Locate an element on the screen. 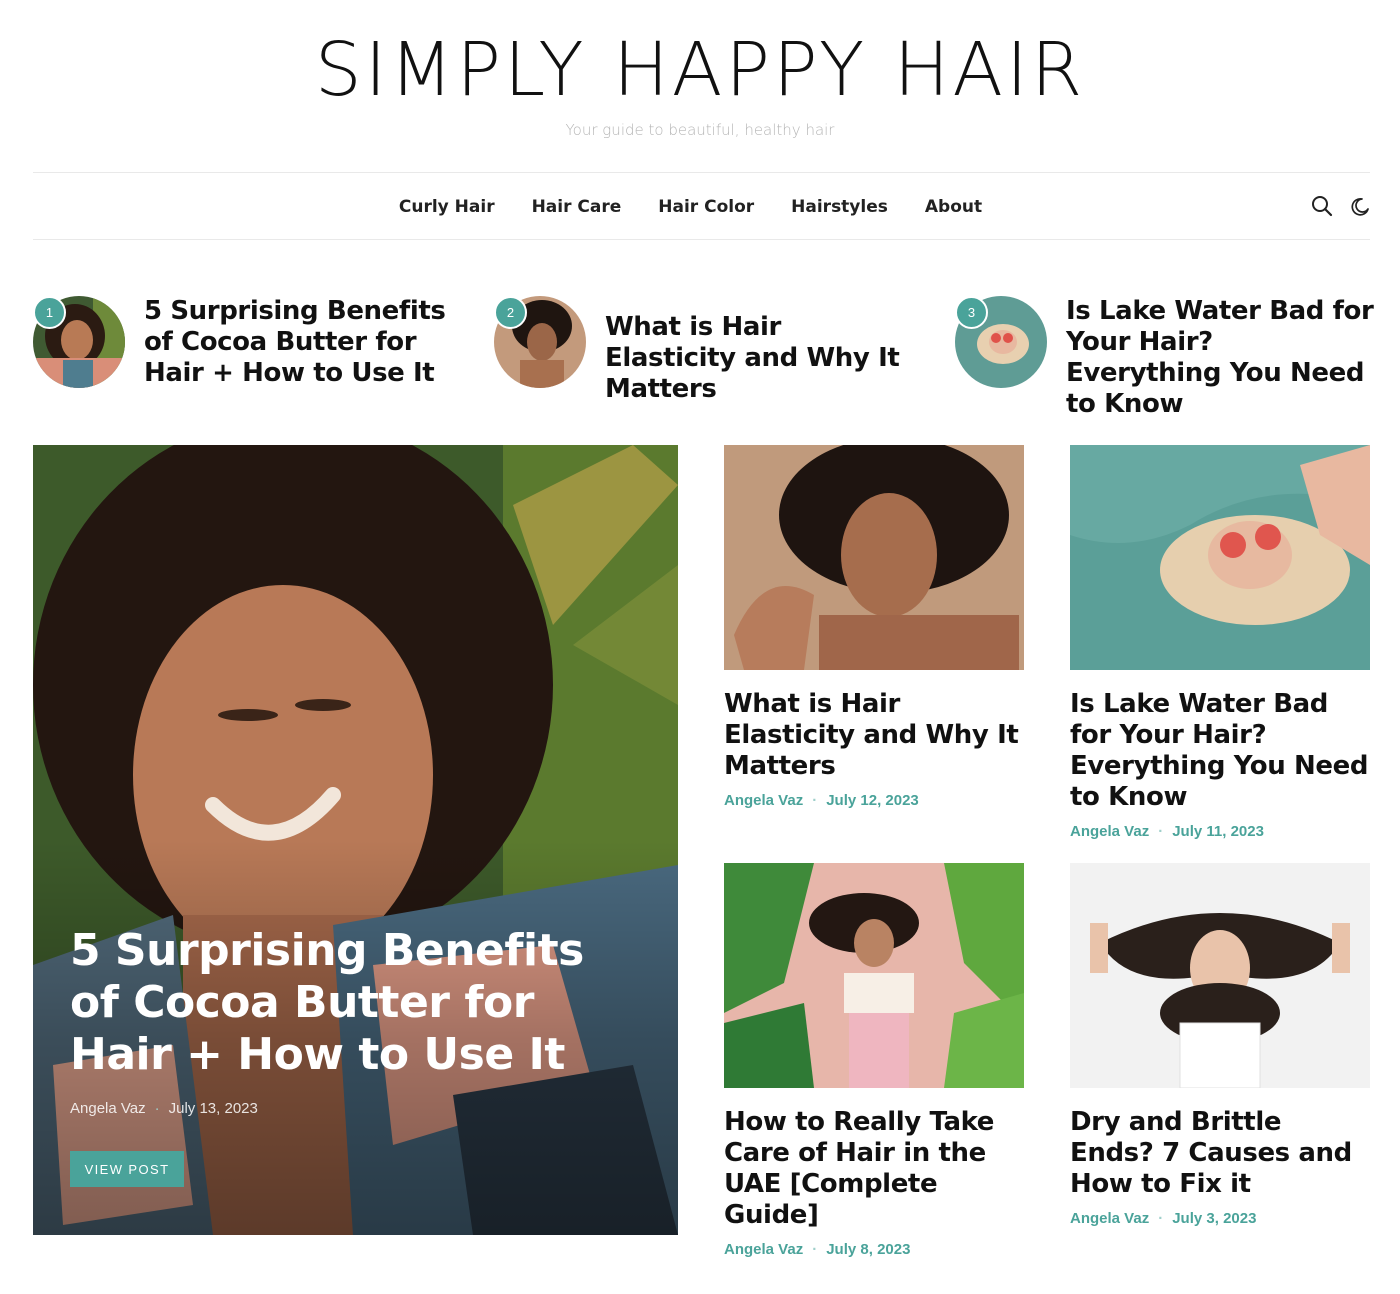 The image size is (1400, 1294). dark-mode-moon-icon is located at coordinates (1360, 206).